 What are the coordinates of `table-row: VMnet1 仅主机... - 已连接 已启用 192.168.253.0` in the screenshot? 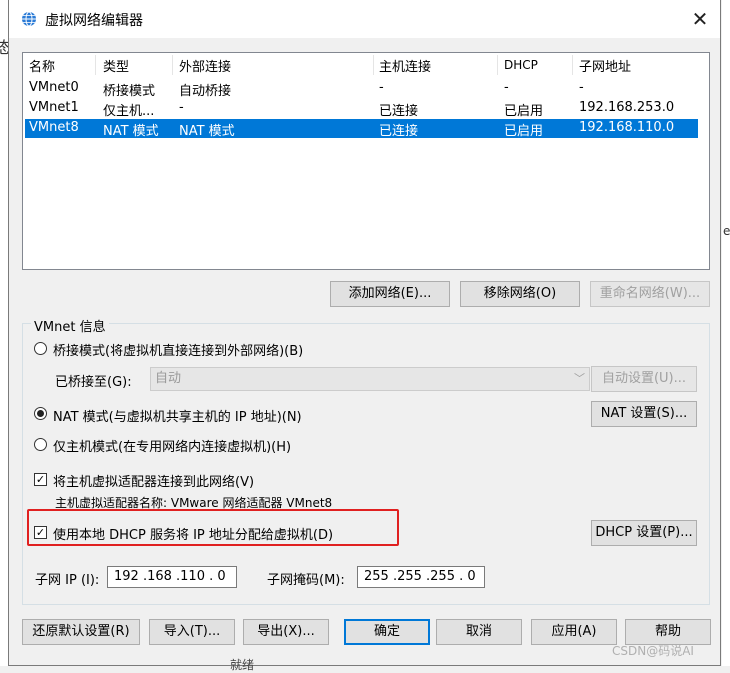 It's located at (361, 109).